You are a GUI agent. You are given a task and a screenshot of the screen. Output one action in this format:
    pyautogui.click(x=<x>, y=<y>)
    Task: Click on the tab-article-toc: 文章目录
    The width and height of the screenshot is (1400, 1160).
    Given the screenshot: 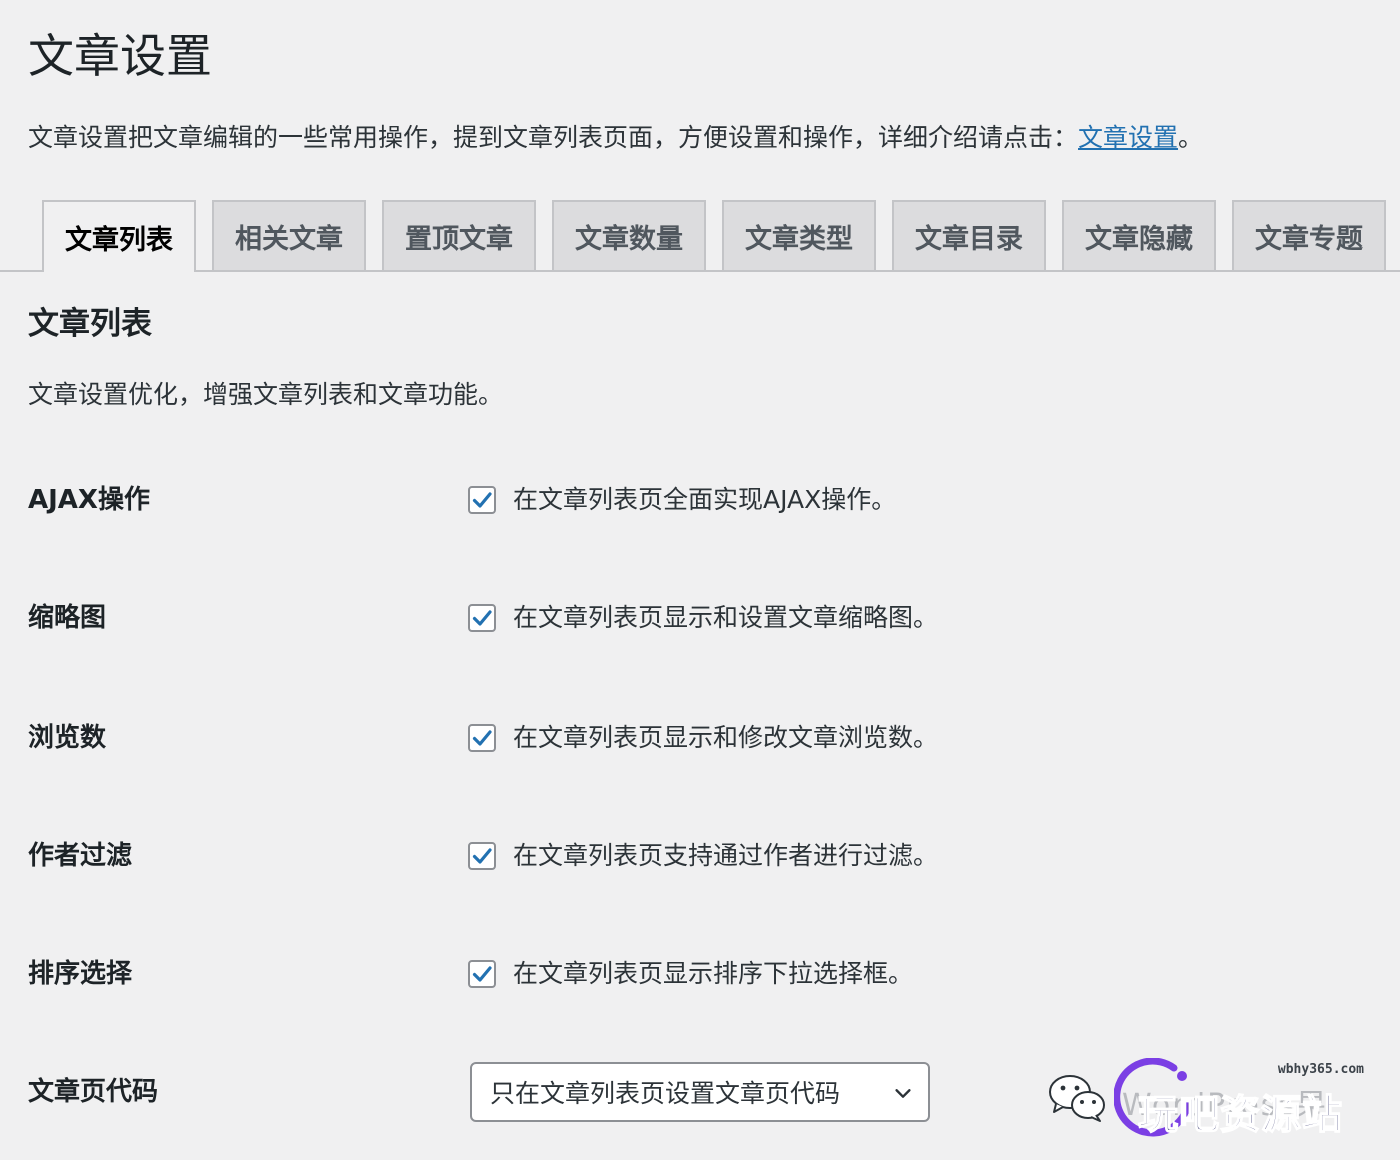 What is the action you would take?
    pyautogui.click(x=969, y=235)
    